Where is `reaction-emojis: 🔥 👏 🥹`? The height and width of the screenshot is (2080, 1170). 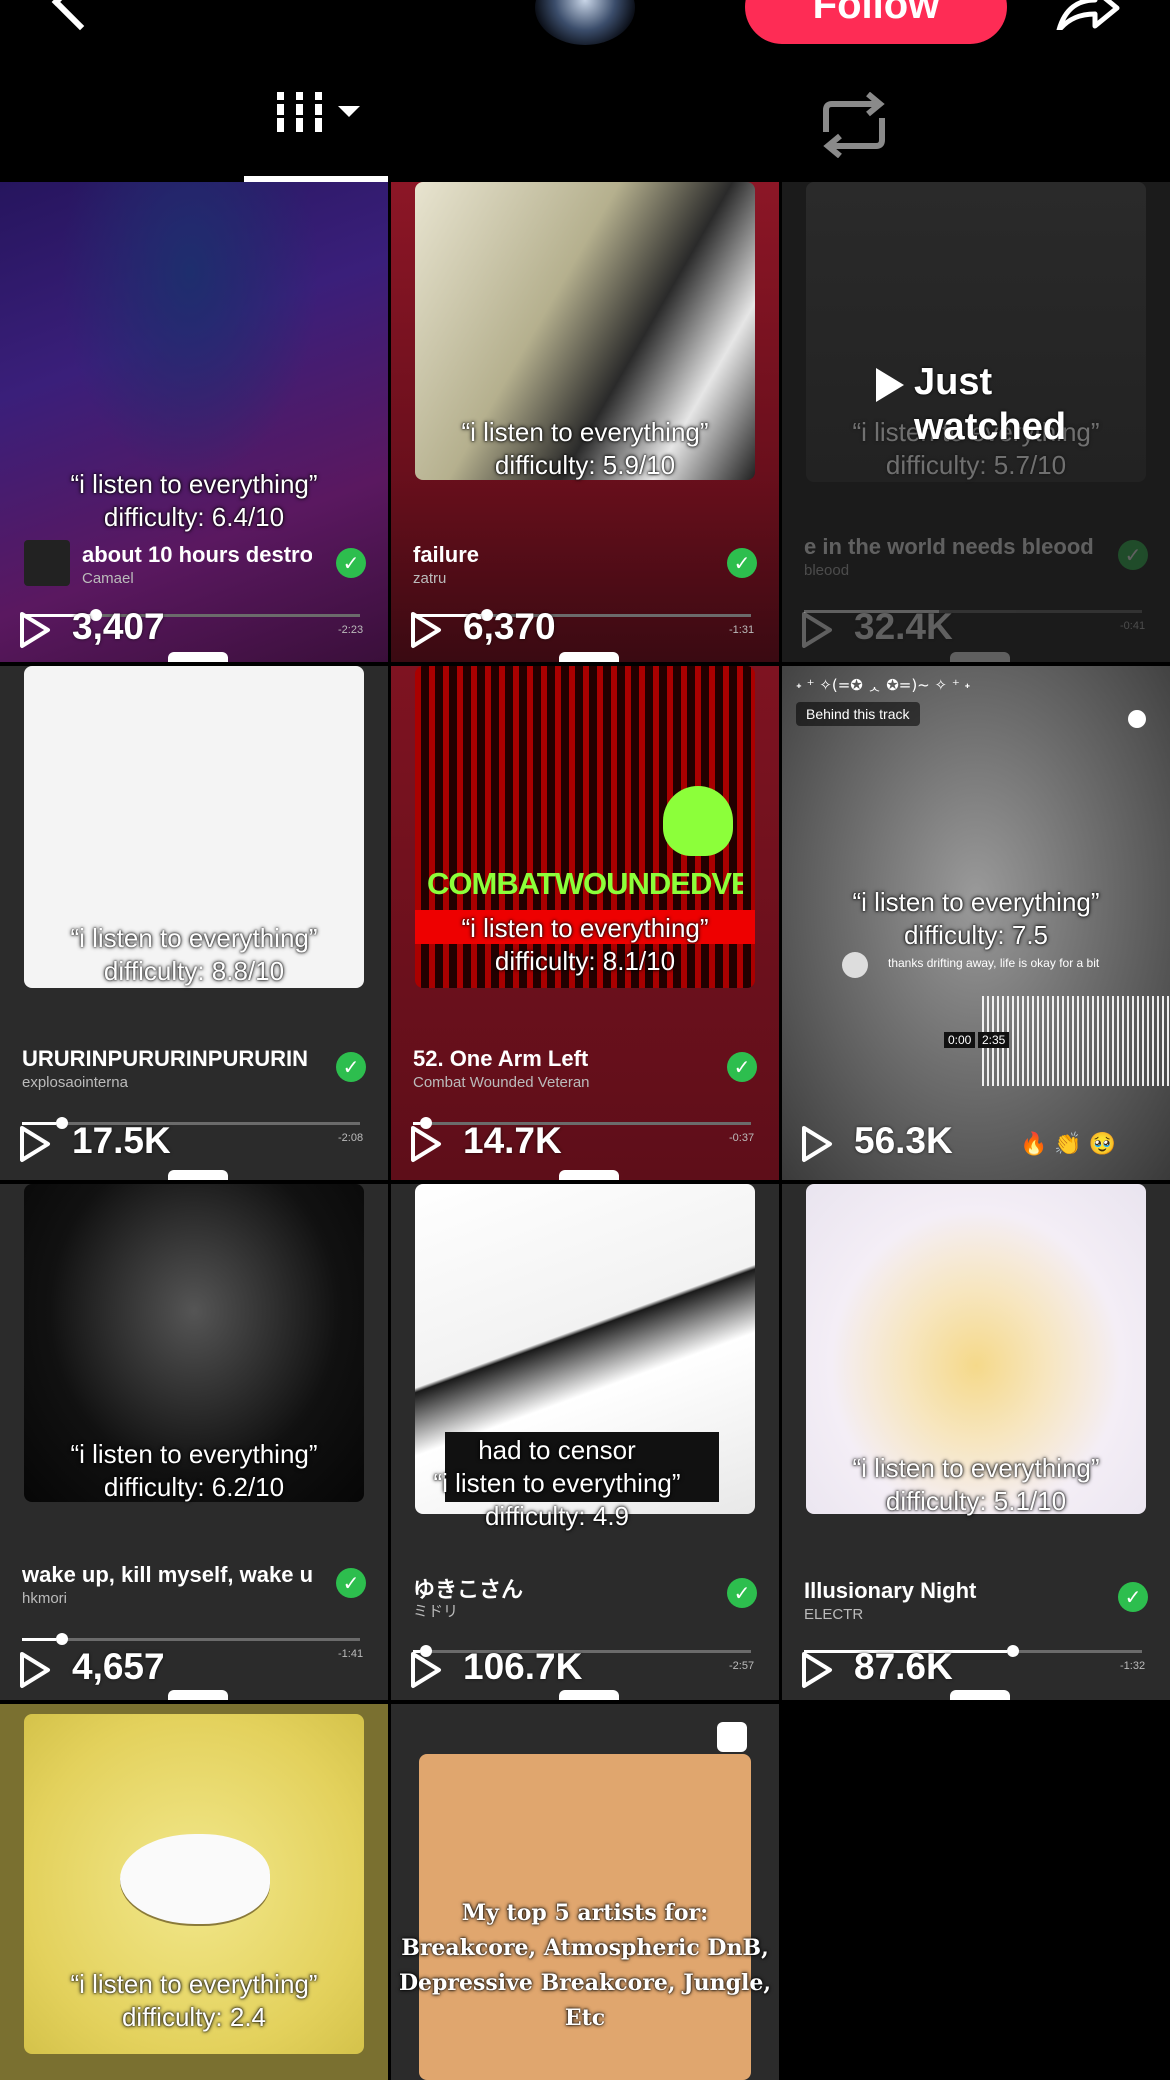 reaction-emojis: 🔥 👏 🥹 is located at coordinates (1068, 1144).